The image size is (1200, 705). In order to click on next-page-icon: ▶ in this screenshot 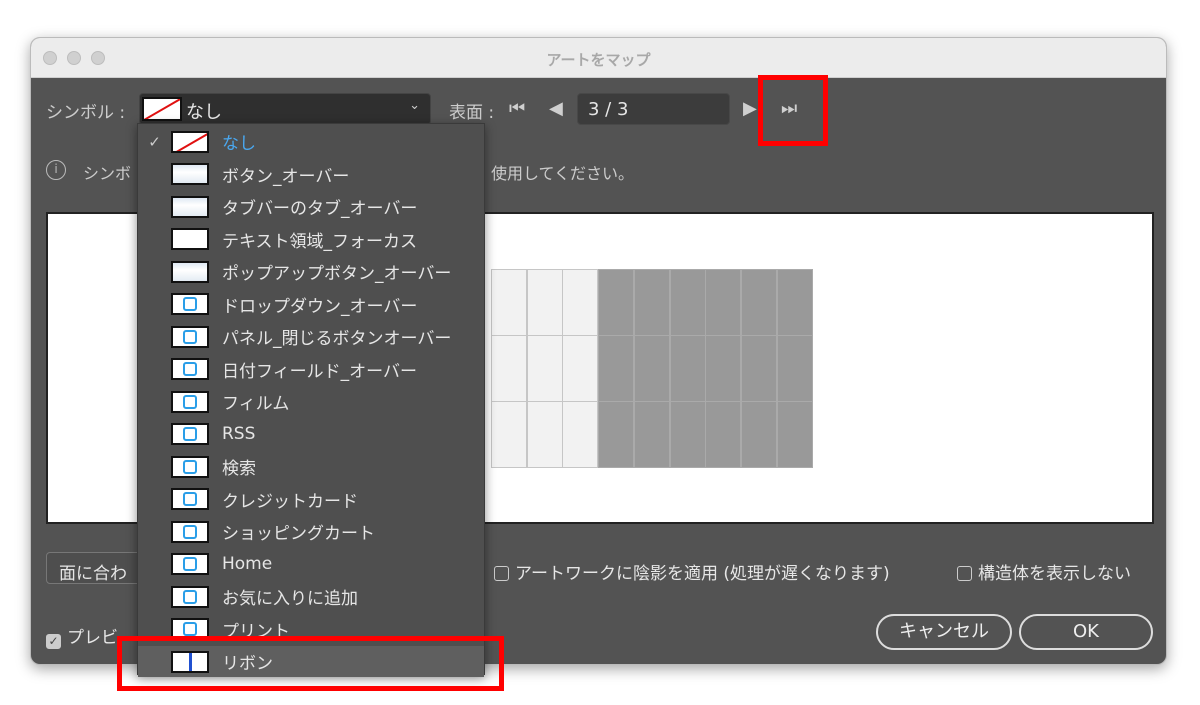, I will do `click(750, 108)`.